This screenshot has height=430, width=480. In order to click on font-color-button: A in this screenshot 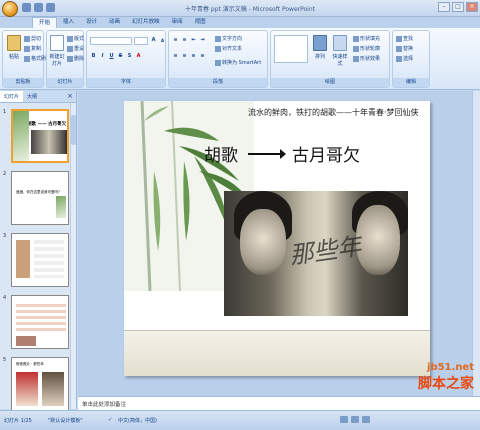, I will do `click(138, 56)`.